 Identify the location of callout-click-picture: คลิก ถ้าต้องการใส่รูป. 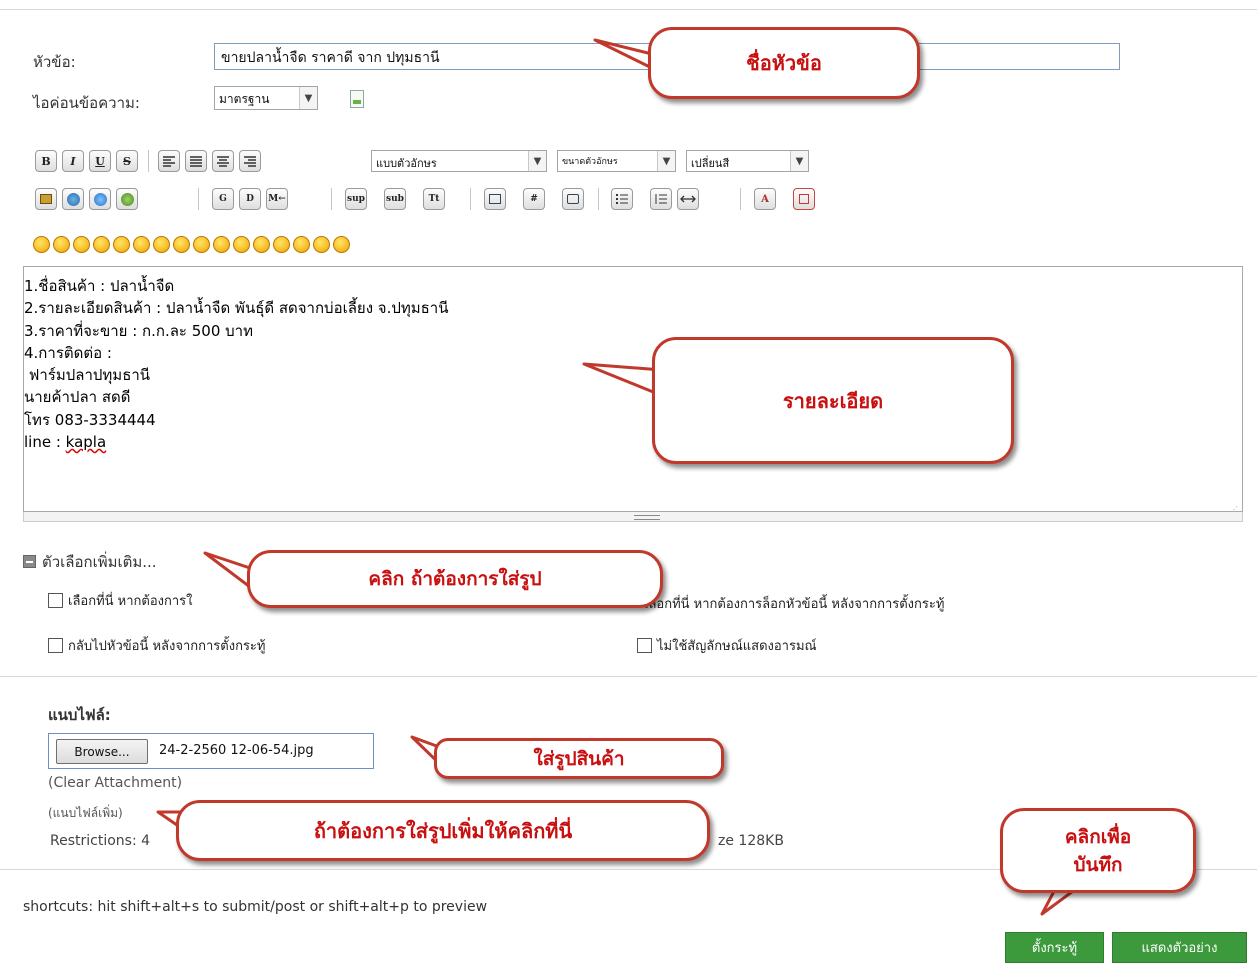
(455, 579).